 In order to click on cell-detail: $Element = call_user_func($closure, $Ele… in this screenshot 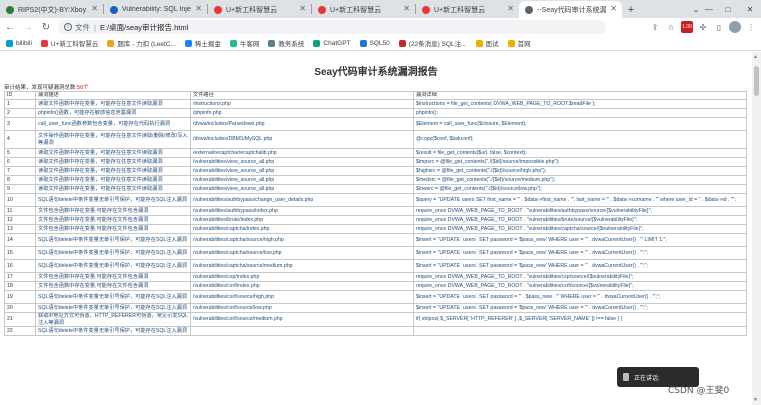, I will do `click(580, 124)`.